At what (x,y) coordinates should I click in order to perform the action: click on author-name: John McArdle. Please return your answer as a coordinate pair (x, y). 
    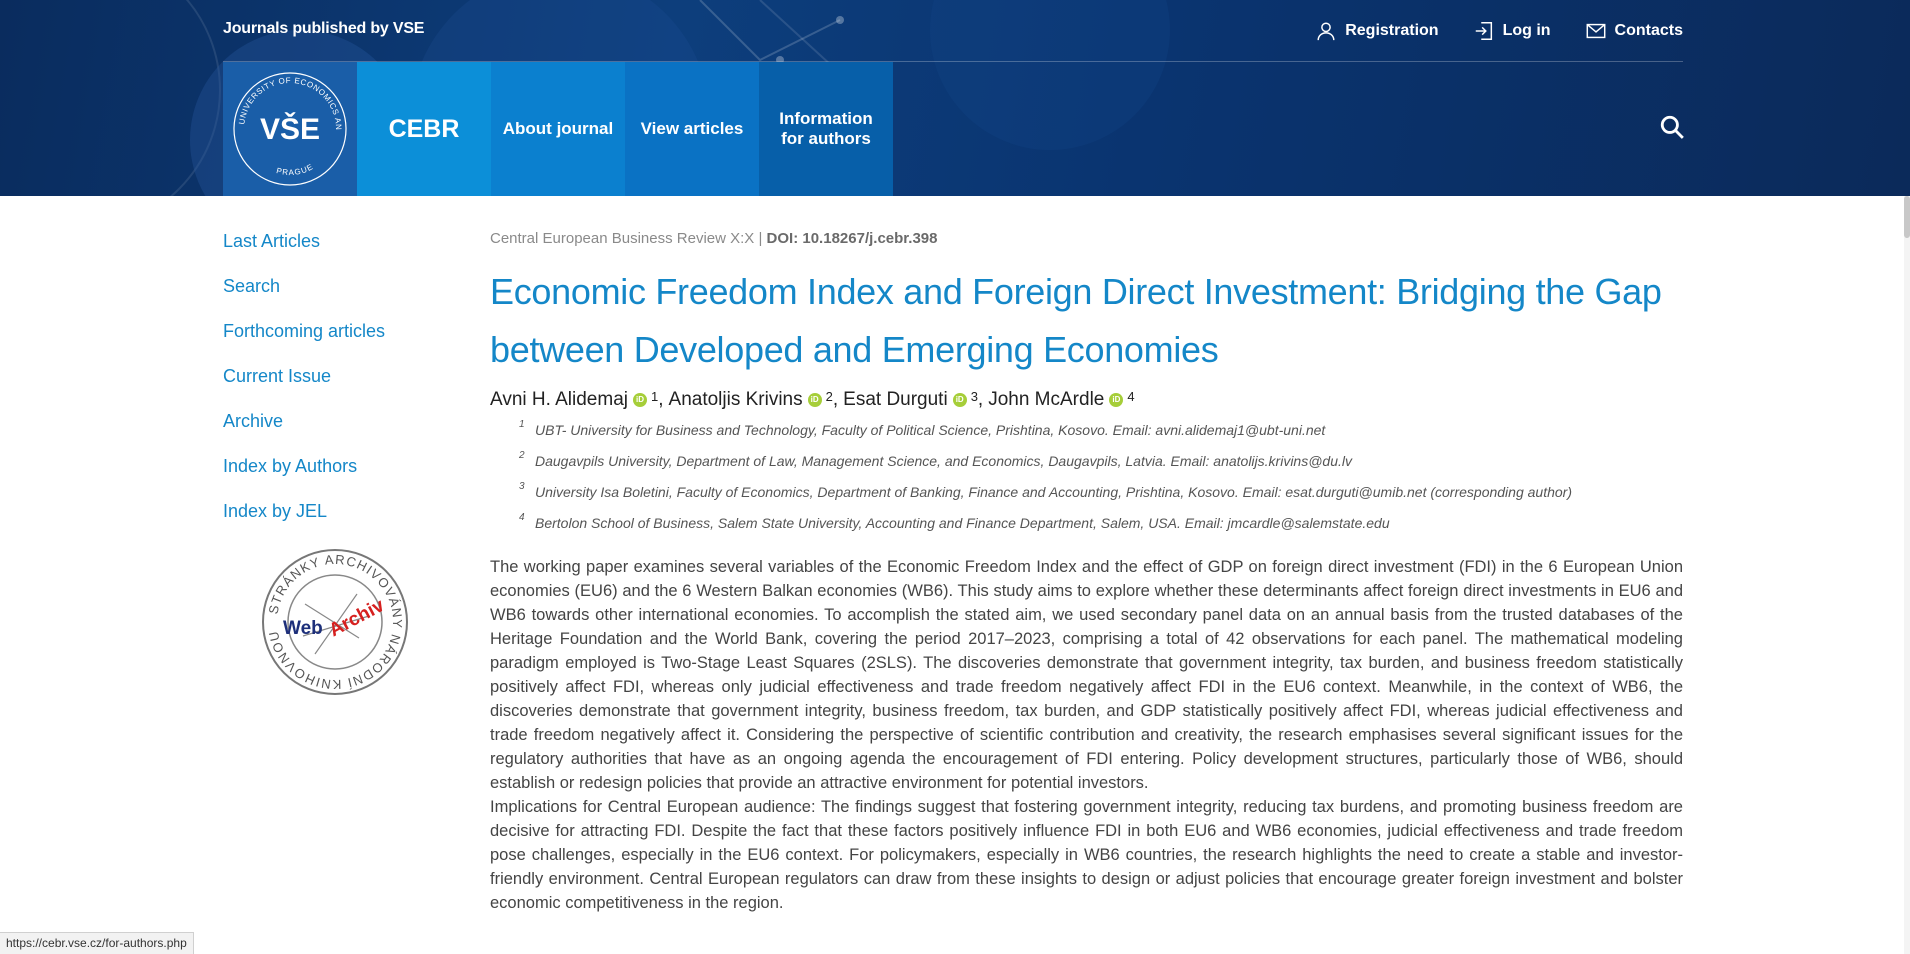
    Looking at the image, I should click on (1046, 400).